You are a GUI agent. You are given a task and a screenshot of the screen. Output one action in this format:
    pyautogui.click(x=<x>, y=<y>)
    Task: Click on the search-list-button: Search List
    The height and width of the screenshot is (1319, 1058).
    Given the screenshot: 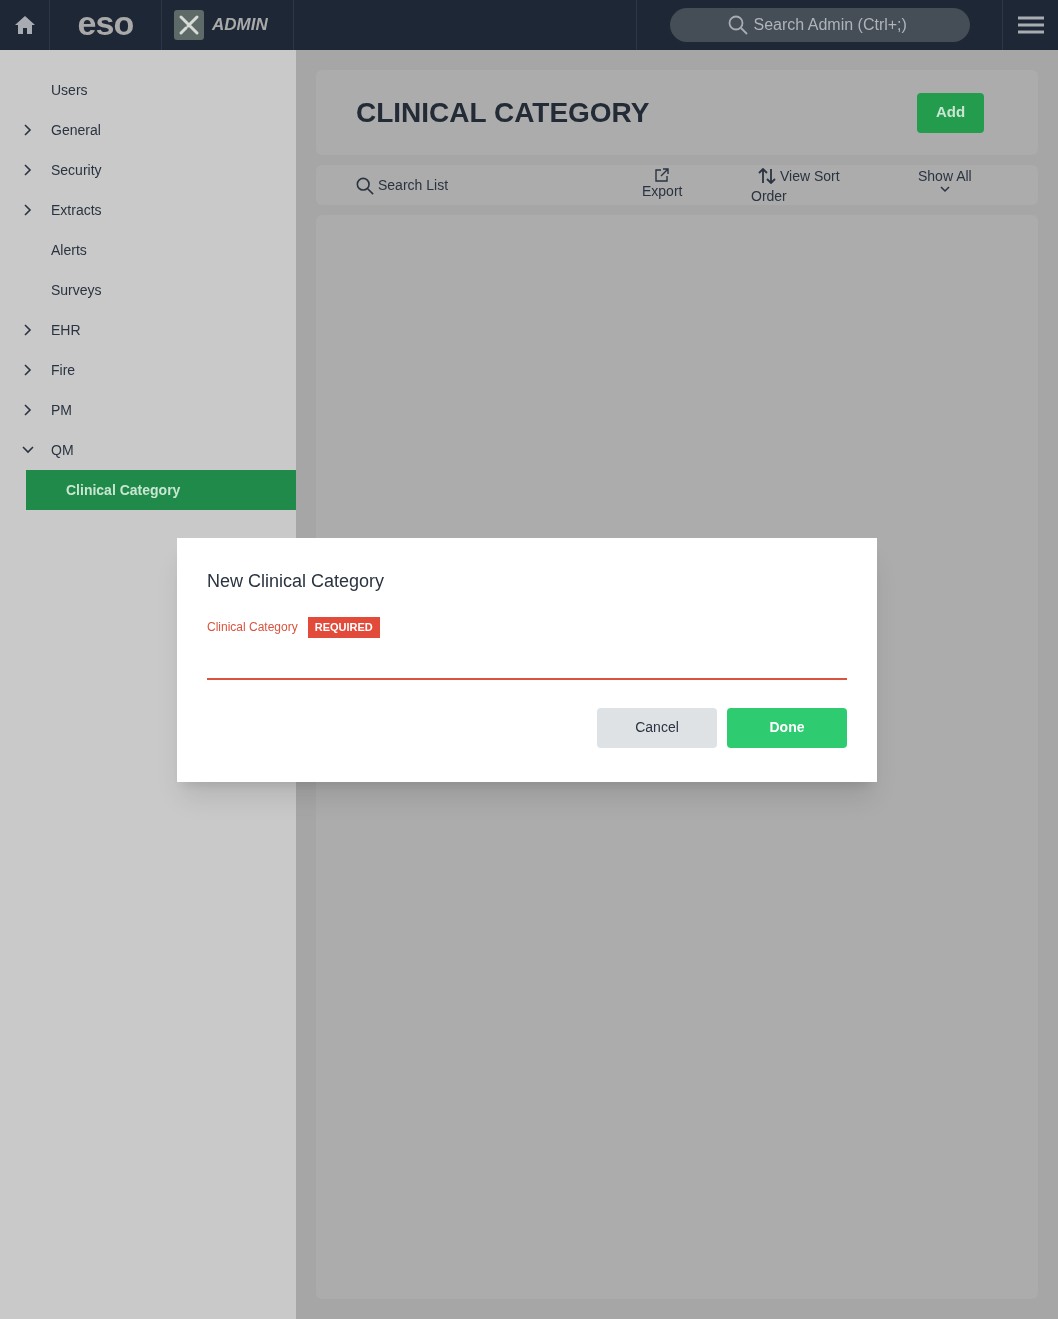 What is the action you would take?
    pyautogui.click(x=402, y=185)
    